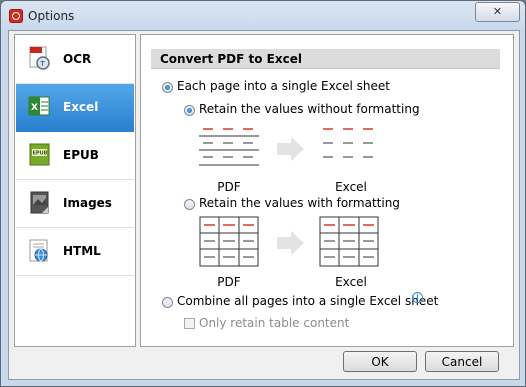 Image resolution: width=526 pixels, height=387 pixels. I want to click on info-icon: i, so click(417, 297).